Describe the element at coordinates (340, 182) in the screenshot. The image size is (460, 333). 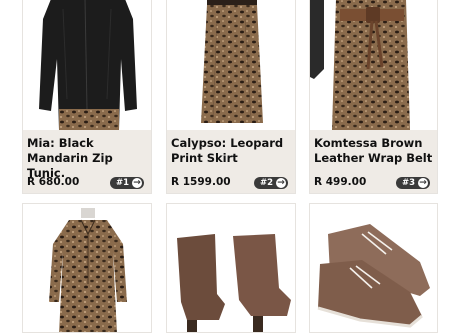
I see `product-price: R 499.00` at that location.